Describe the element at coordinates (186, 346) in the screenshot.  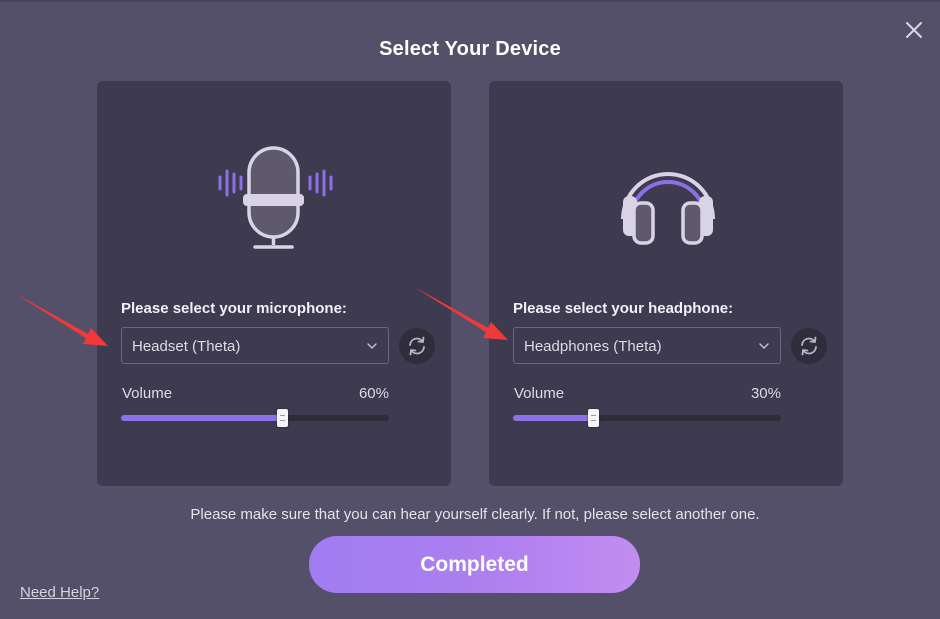
I see `microphone-selected-value: Headset (Theta)` at that location.